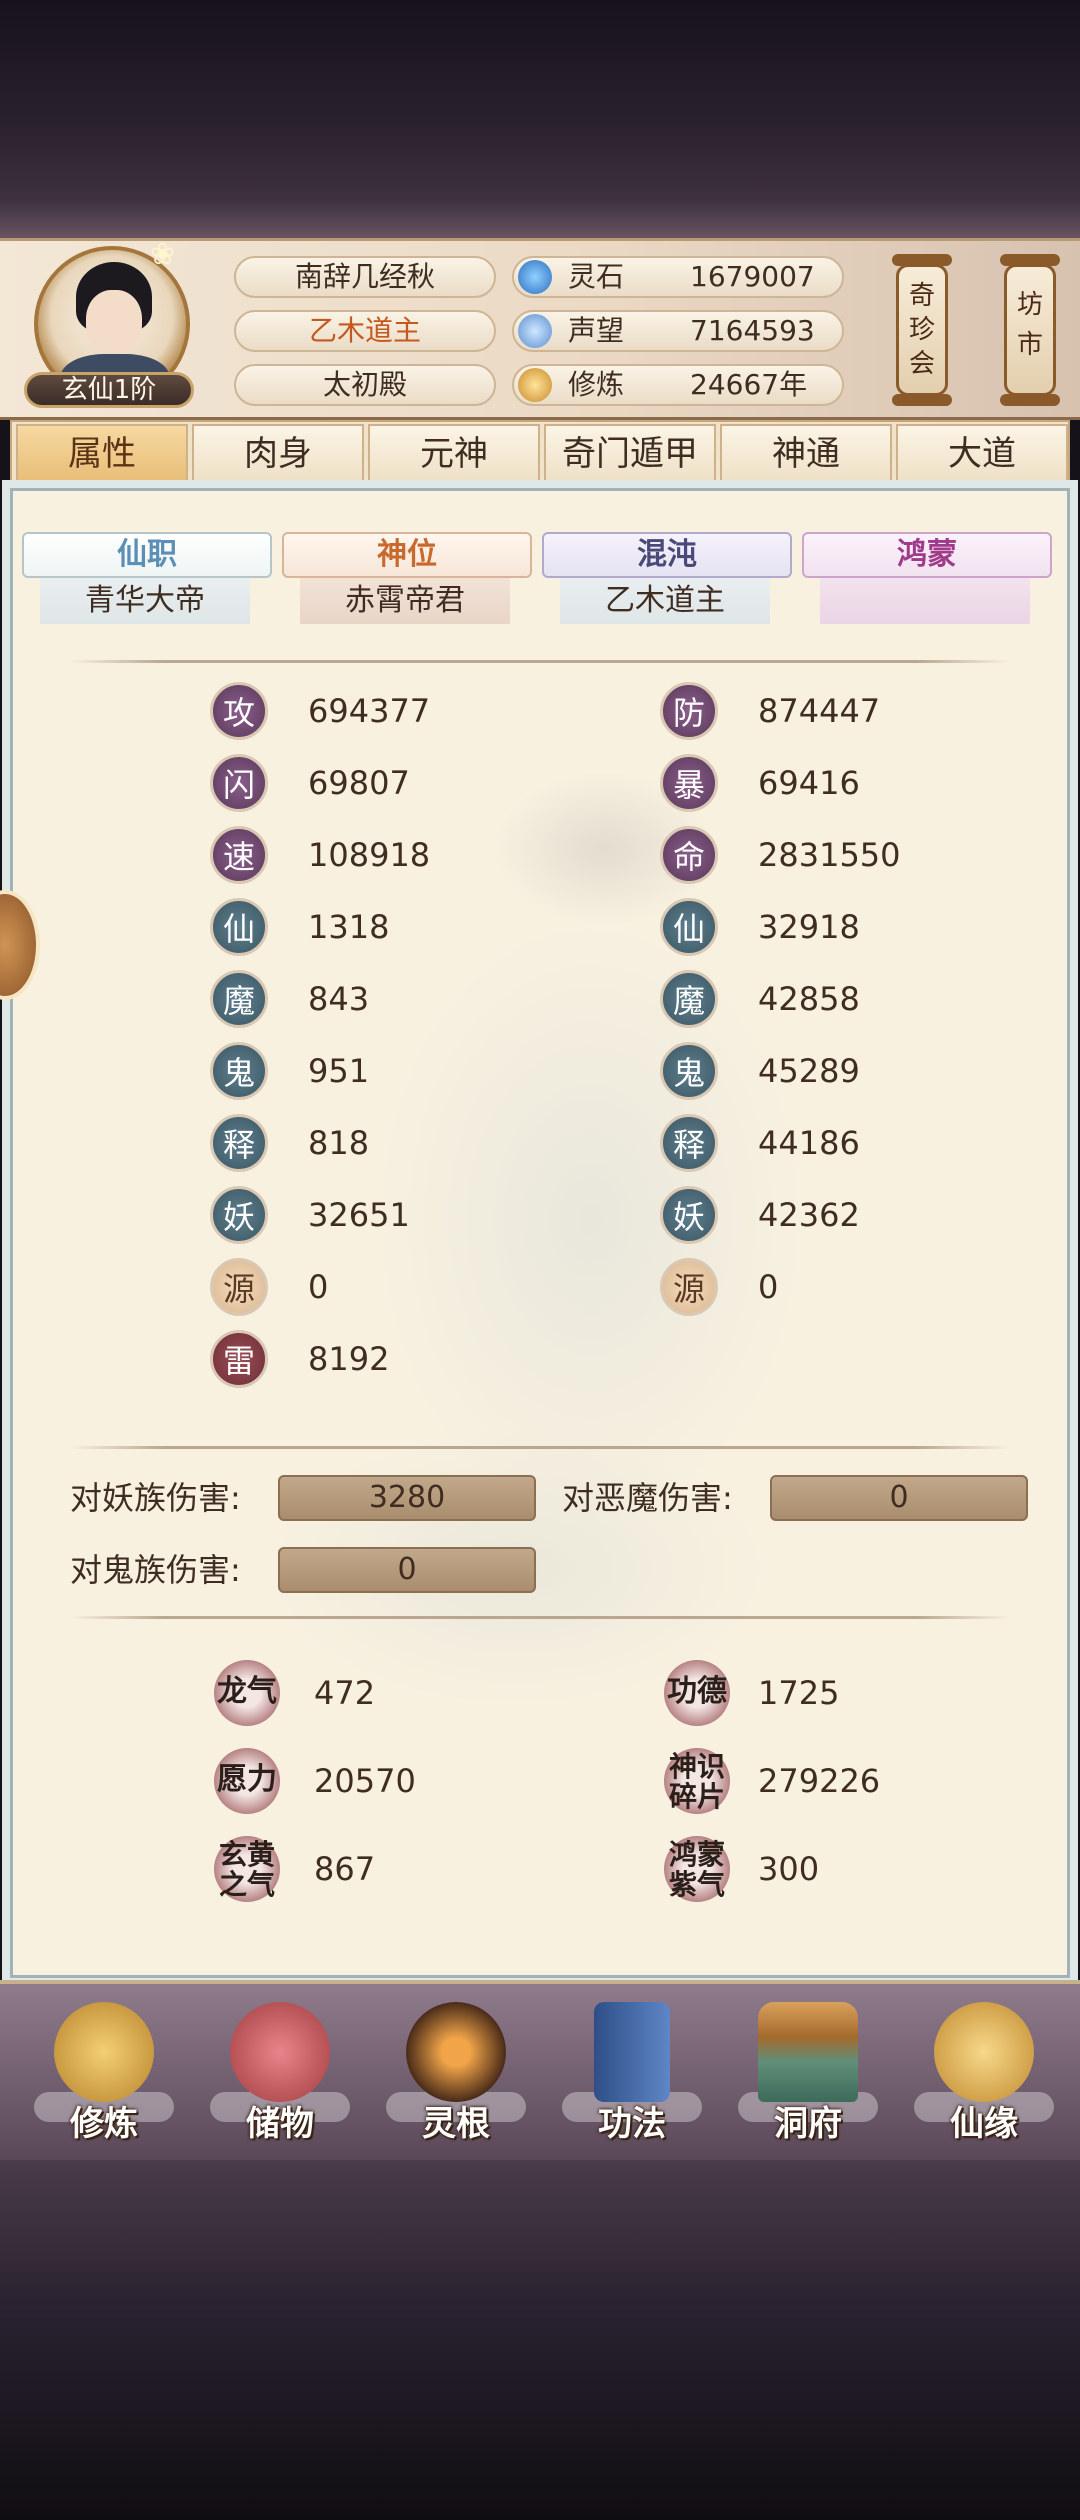 The image size is (1080, 2520). I want to click on extra-icon-merit: 功德, so click(697, 1693).